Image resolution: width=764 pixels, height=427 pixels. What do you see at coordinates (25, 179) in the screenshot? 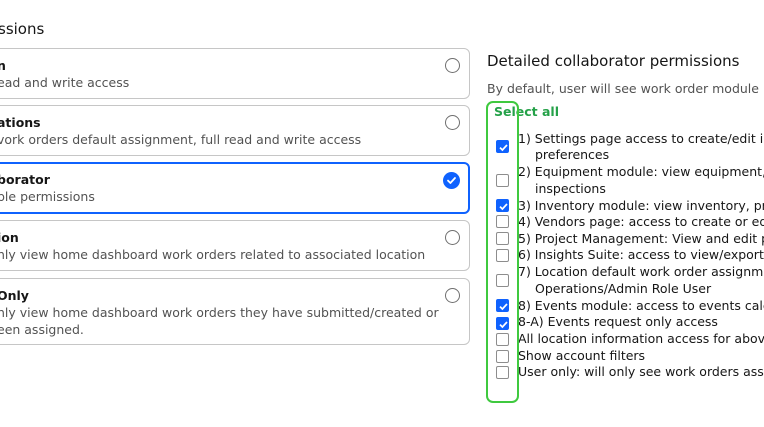
I see `role-title: borator` at bounding box center [25, 179].